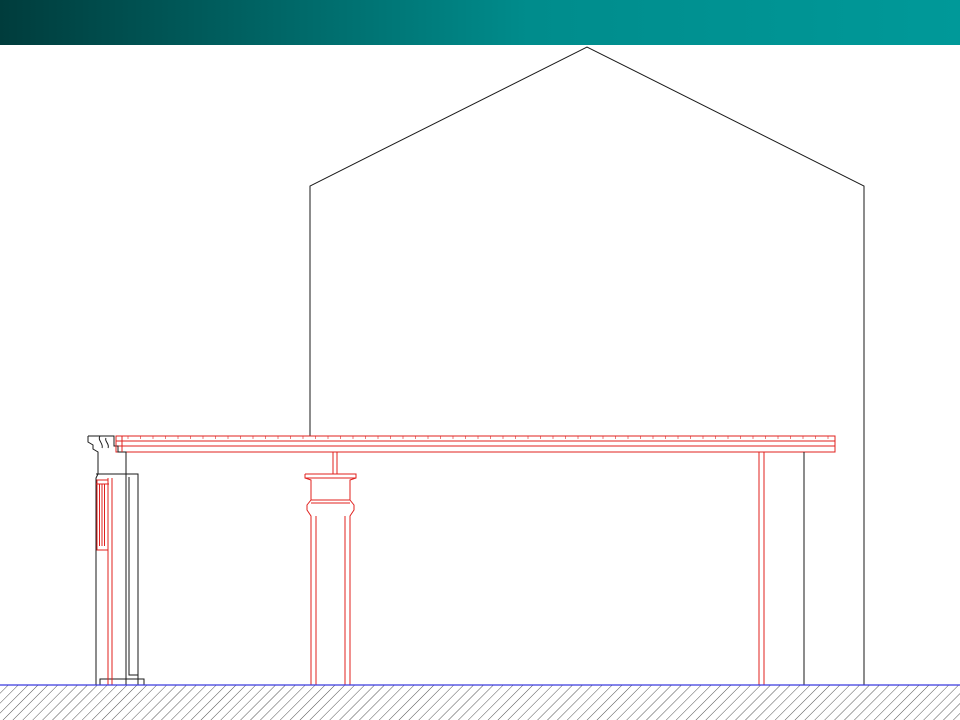 Image resolution: width=960 pixels, height=720 pixels. What do you see at coordinates (761, 568) in the screenshot?
I see `right-red-post` at bounding box center [761, 568].